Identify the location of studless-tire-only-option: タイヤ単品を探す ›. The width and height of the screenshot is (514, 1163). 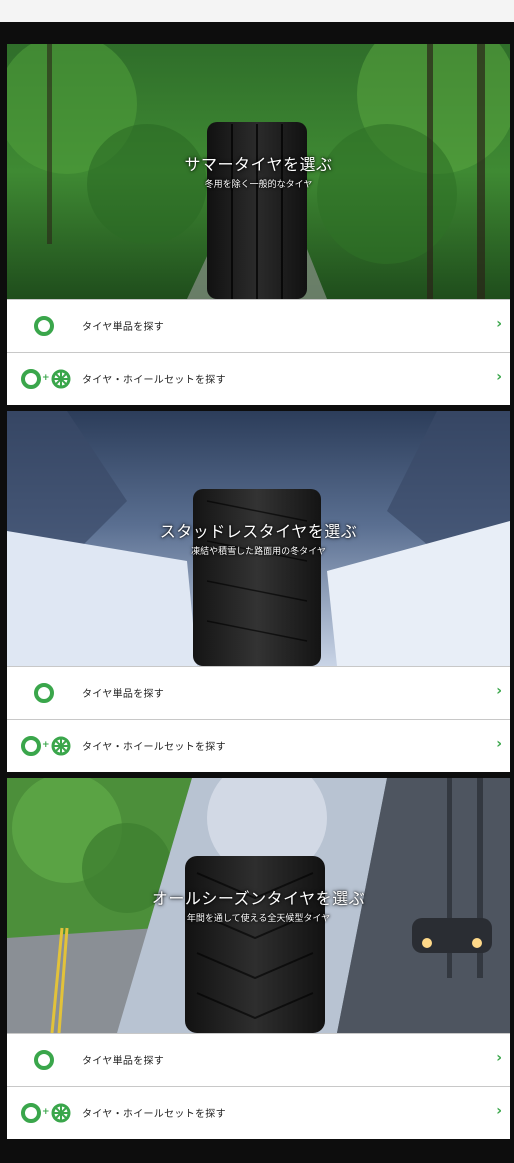
(258, 692).